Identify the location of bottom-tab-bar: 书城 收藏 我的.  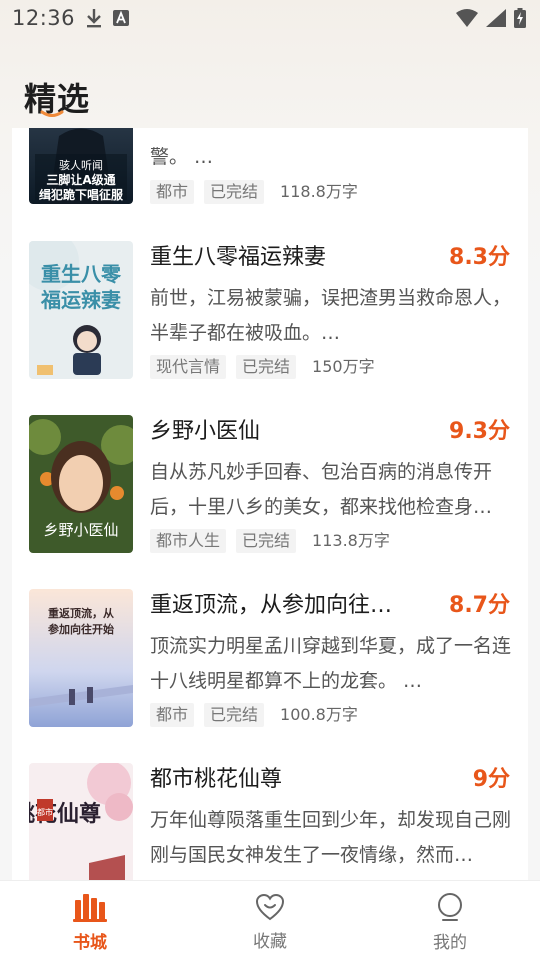
(270, 920).